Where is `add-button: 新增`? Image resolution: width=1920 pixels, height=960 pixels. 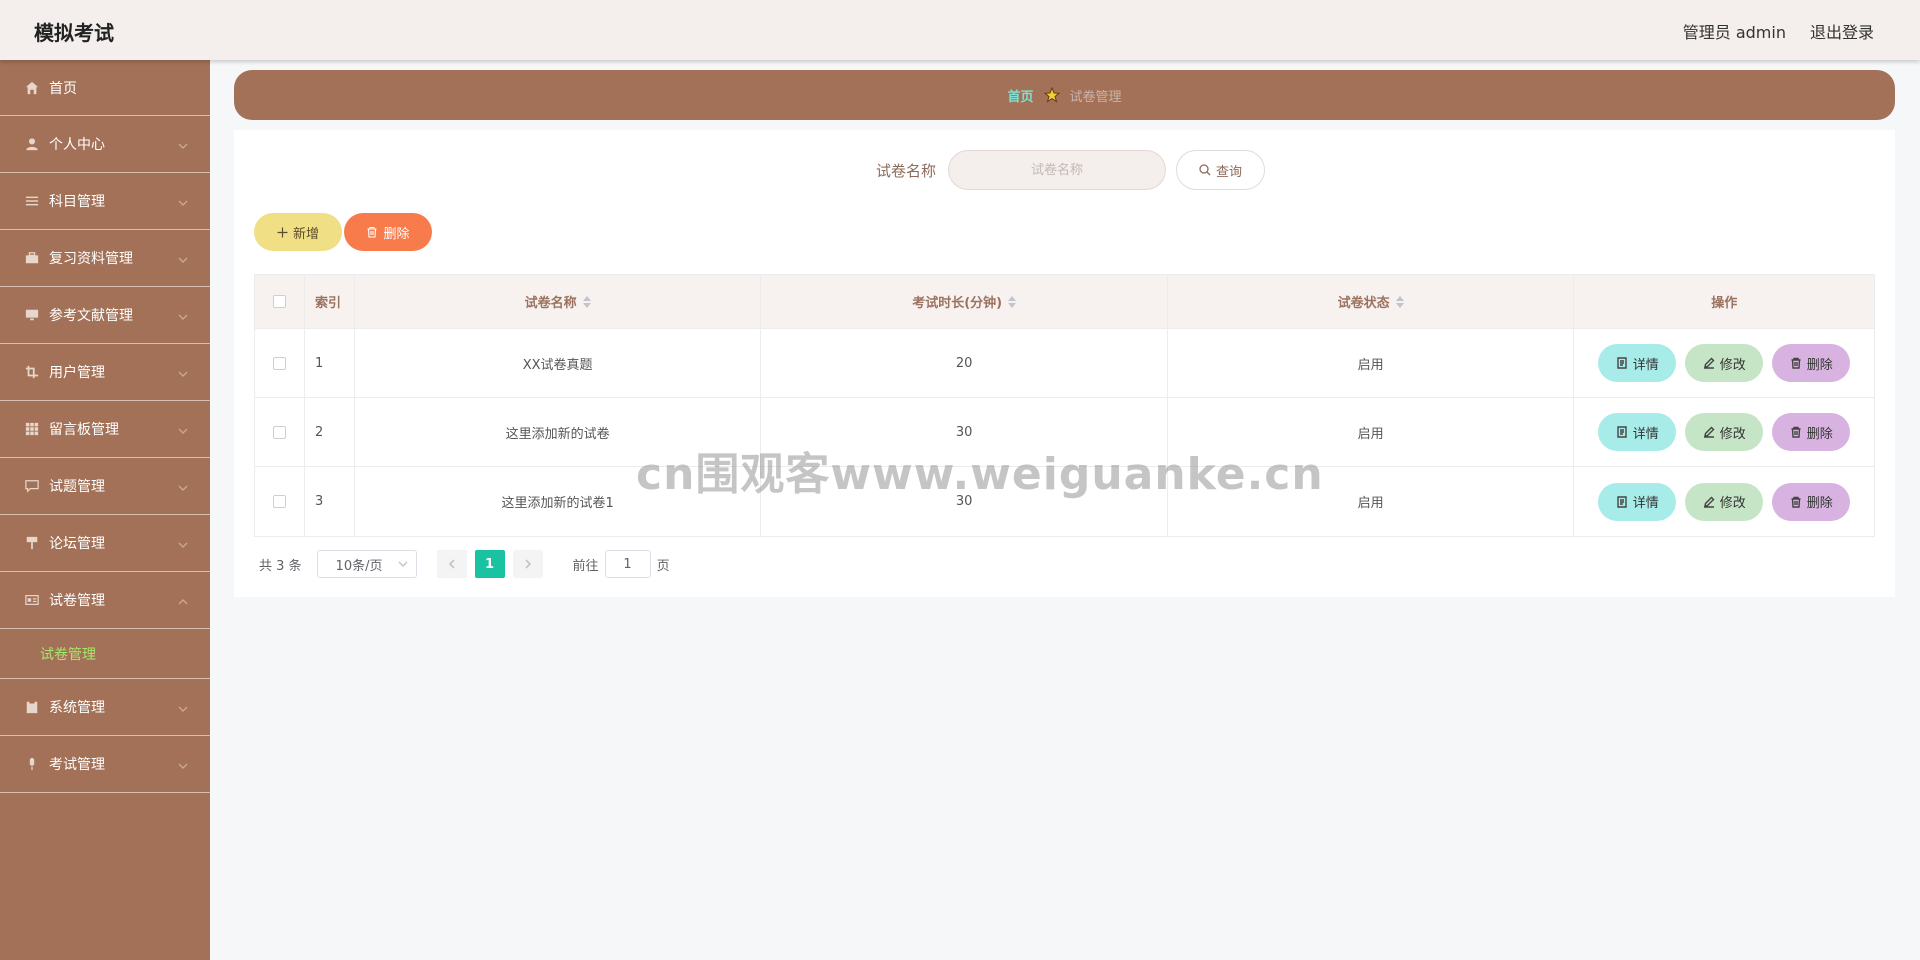
add-button: 新增 is located at coordinates (298, 232).